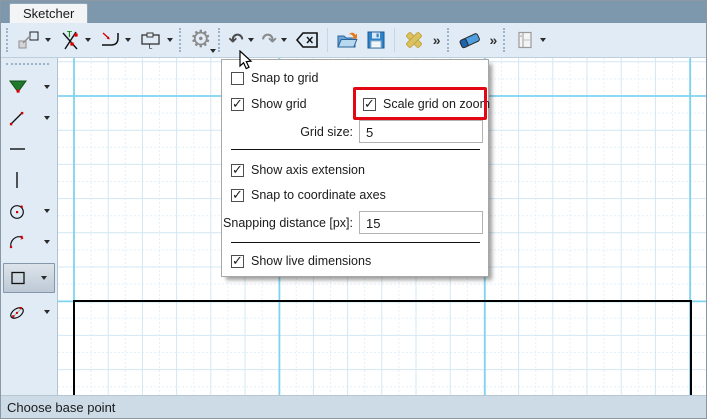 This screenshot has width=707, height=419. I want to click on rectangular-array-button: L, so click(156, 40).